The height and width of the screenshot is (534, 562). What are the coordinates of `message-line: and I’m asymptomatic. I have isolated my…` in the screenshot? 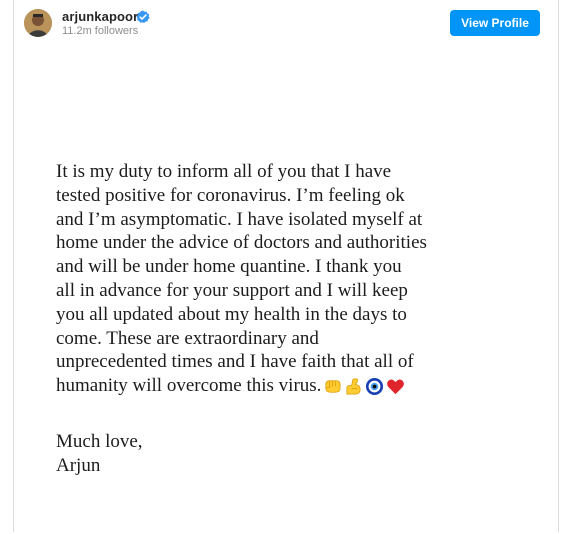 It's located at (239, 219).